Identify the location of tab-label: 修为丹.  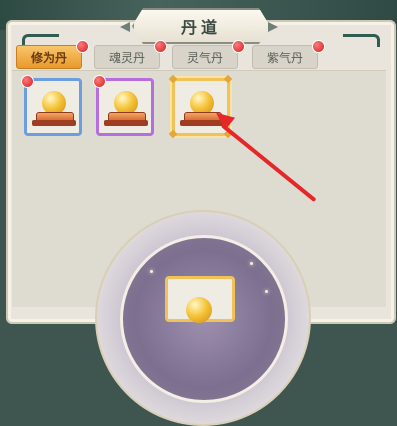
(48, 57).